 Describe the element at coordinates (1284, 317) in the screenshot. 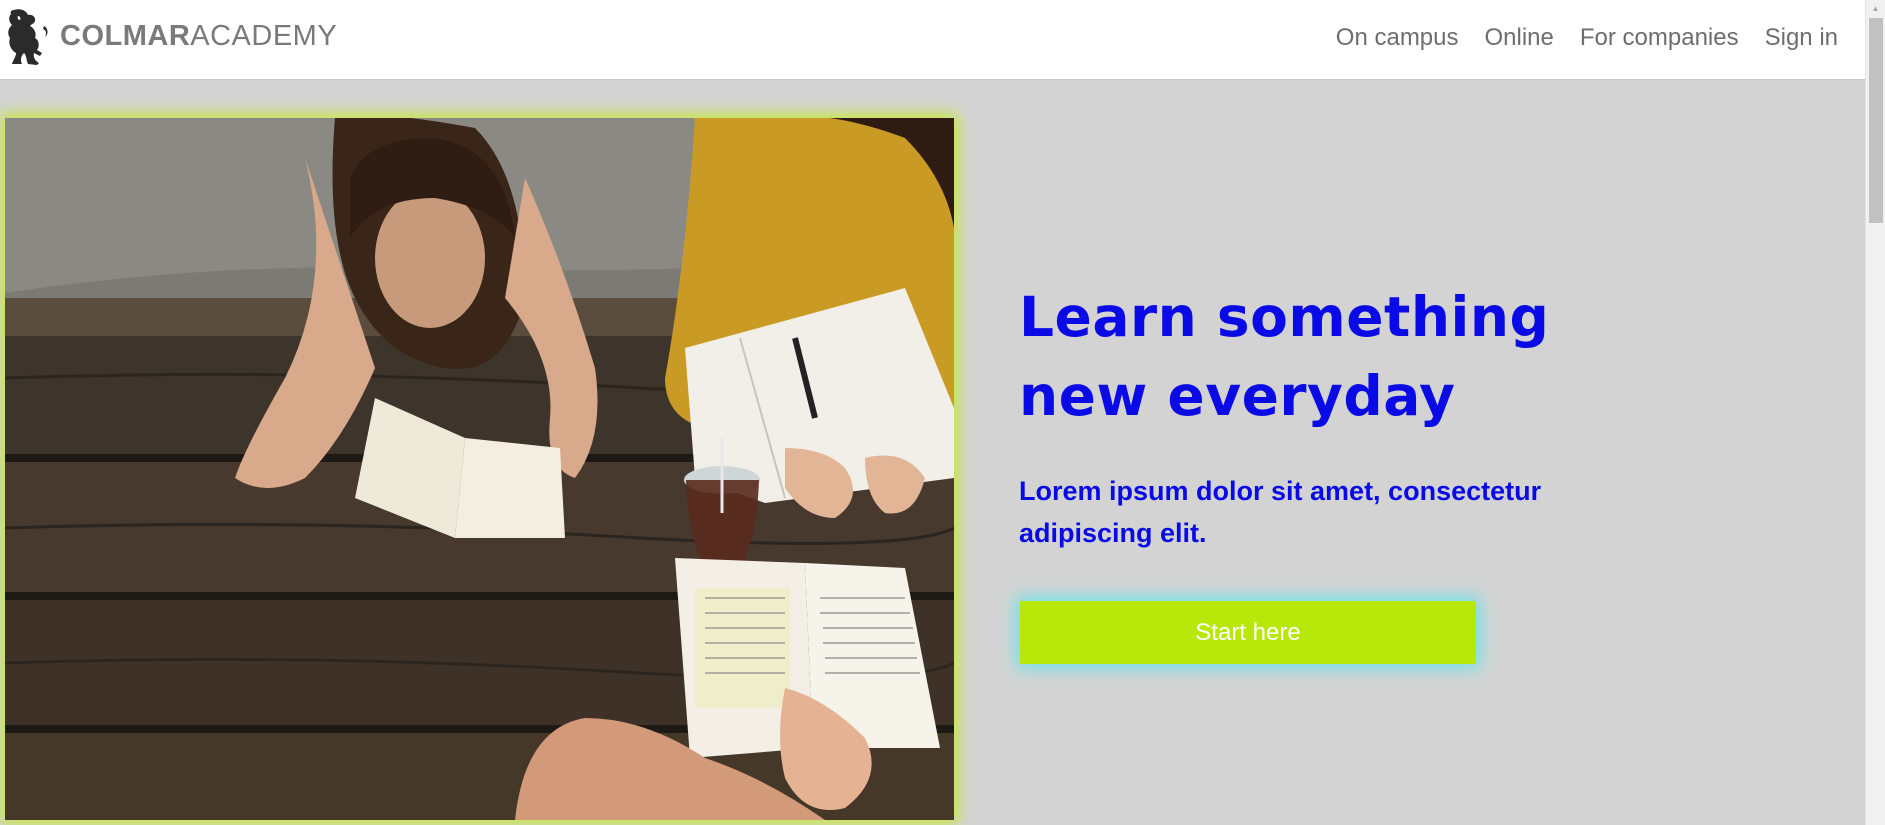

I see `hero-headline-line-1: Learn something` at that location.